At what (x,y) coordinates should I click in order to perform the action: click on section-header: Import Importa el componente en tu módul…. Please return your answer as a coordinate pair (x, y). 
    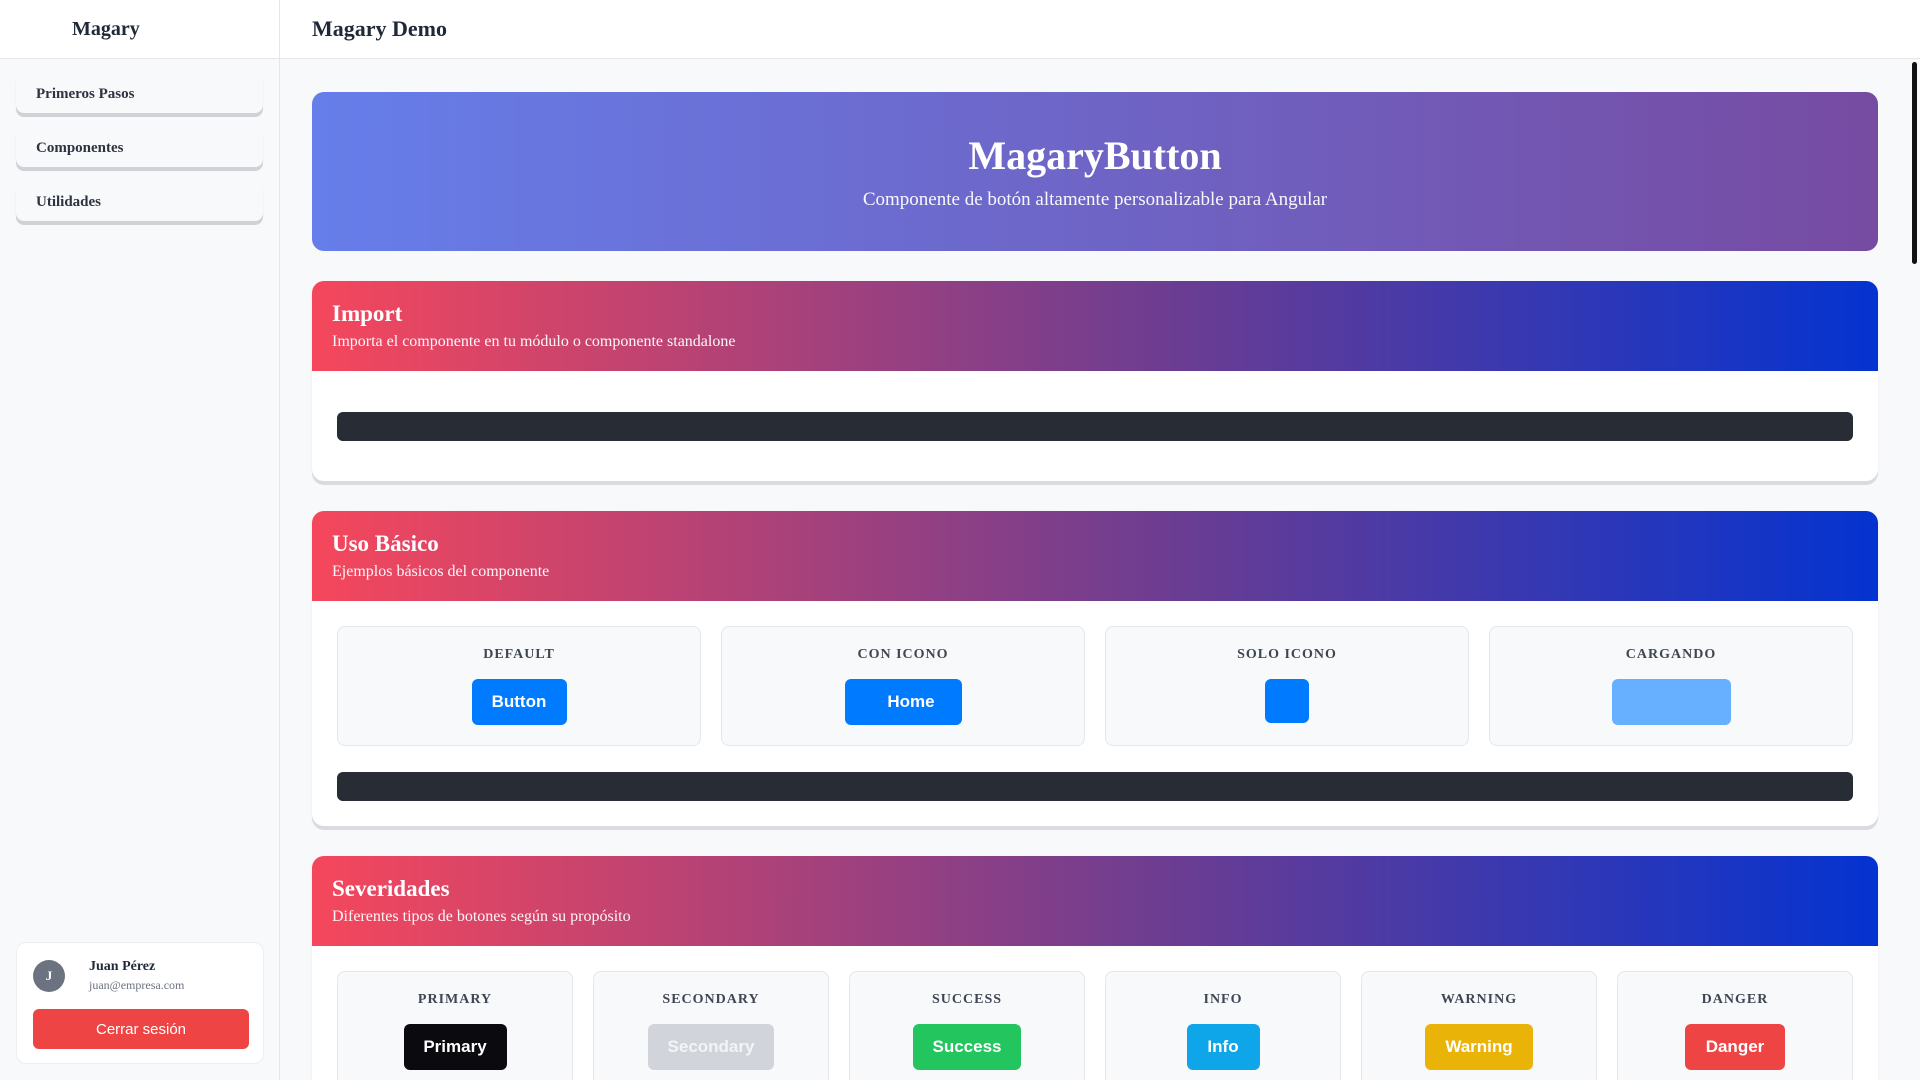
    Looking at the image, I should click on (1095, 326).